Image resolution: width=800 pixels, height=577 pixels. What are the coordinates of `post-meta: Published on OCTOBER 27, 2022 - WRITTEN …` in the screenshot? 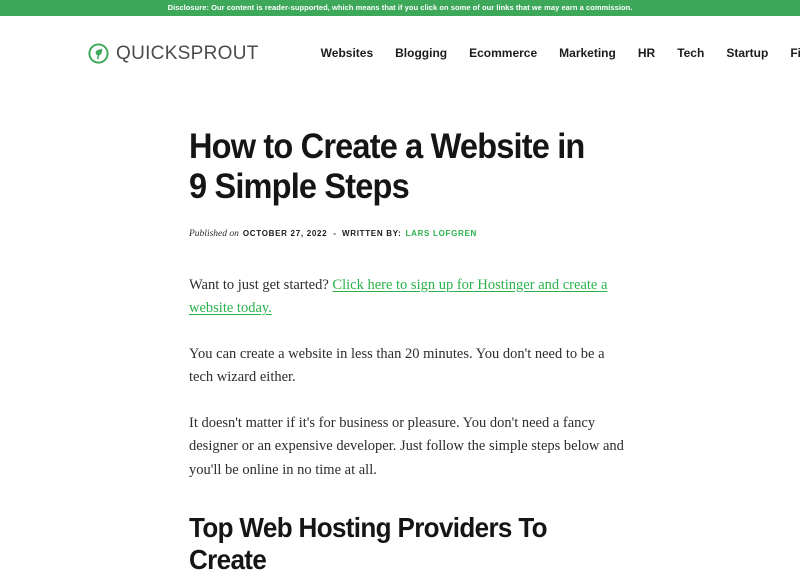 It's located at (407, 235).